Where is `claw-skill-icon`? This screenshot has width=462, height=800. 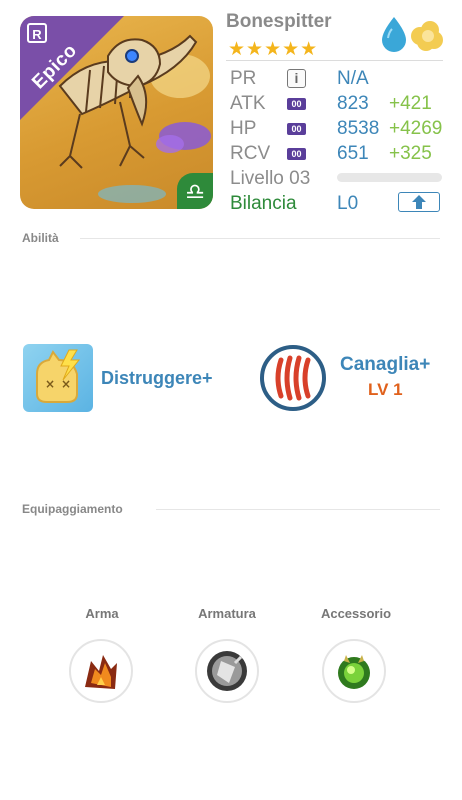
claw-skill-icon is located at coordinates (293, 378).